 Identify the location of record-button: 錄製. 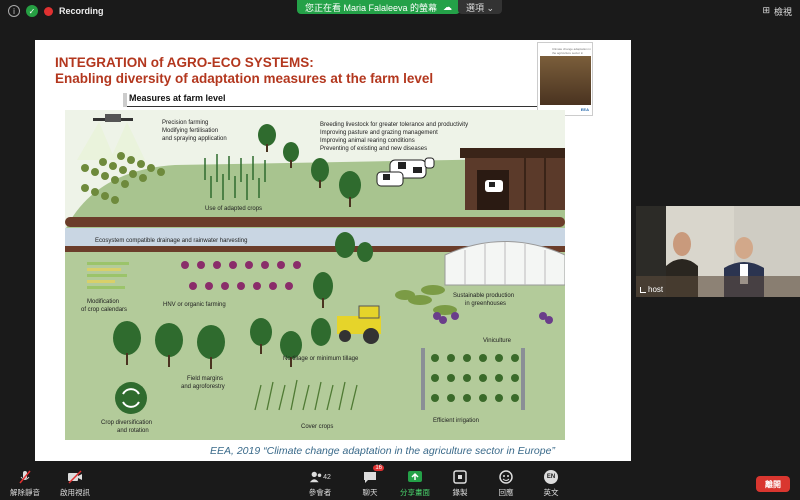
(460, 483).